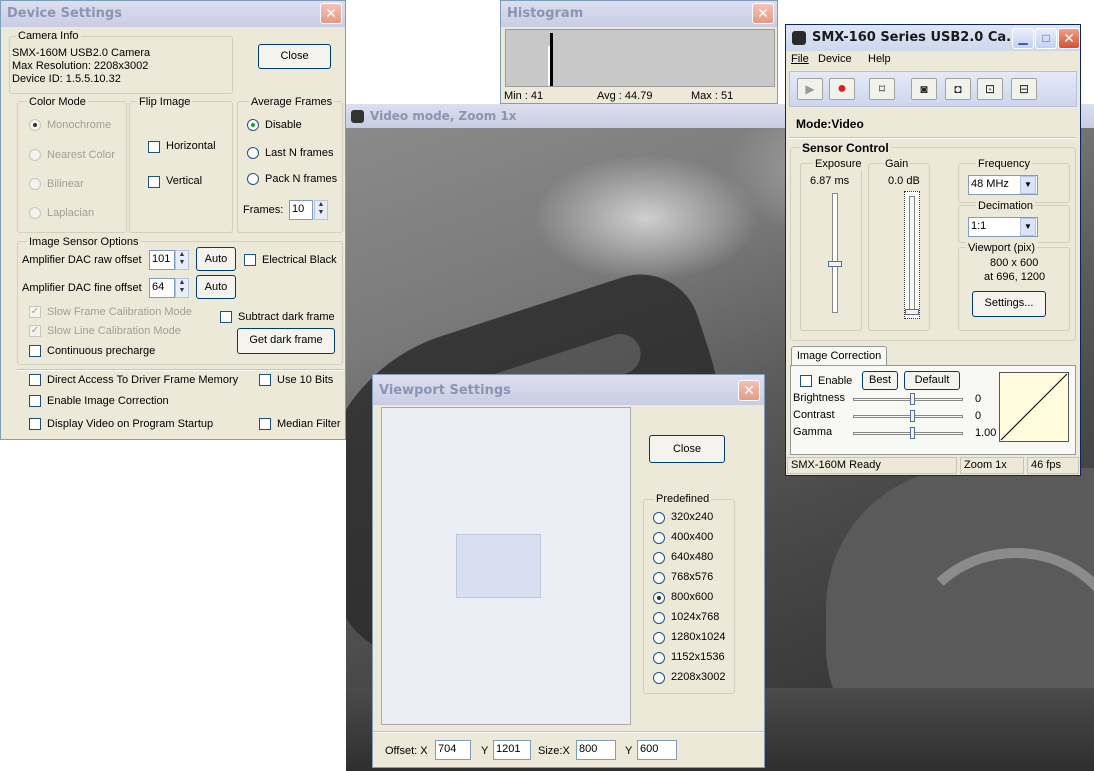 The height and width of the screenshot is (771, 1094). What do you see at coordinates (659, 518) in the screenshot?
I see `radio-viewport-320x240` at bounding box center [659, 518].